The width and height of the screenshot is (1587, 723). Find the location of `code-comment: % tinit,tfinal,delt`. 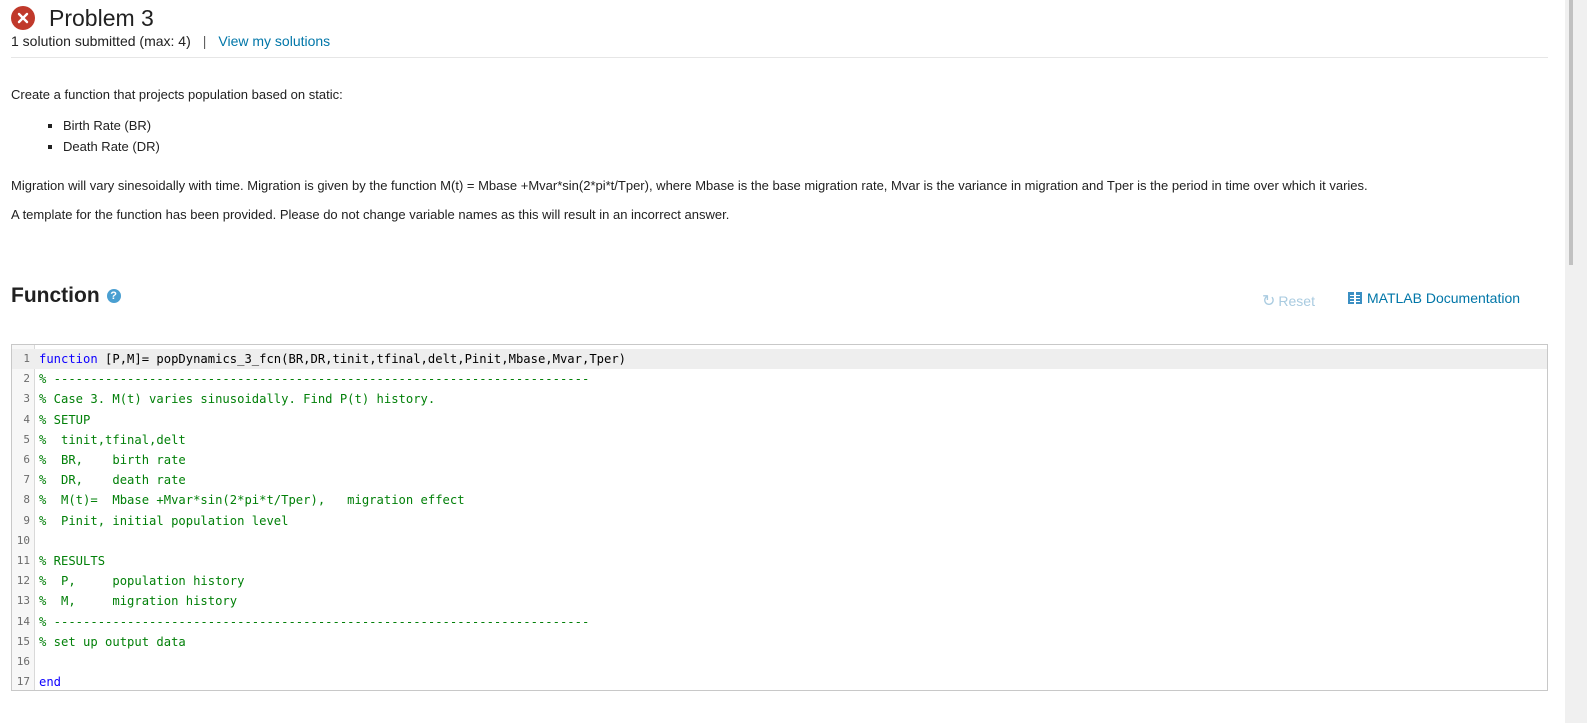

code-comment: % tinit,tfinal,delt is located at coordinates (112, 439).